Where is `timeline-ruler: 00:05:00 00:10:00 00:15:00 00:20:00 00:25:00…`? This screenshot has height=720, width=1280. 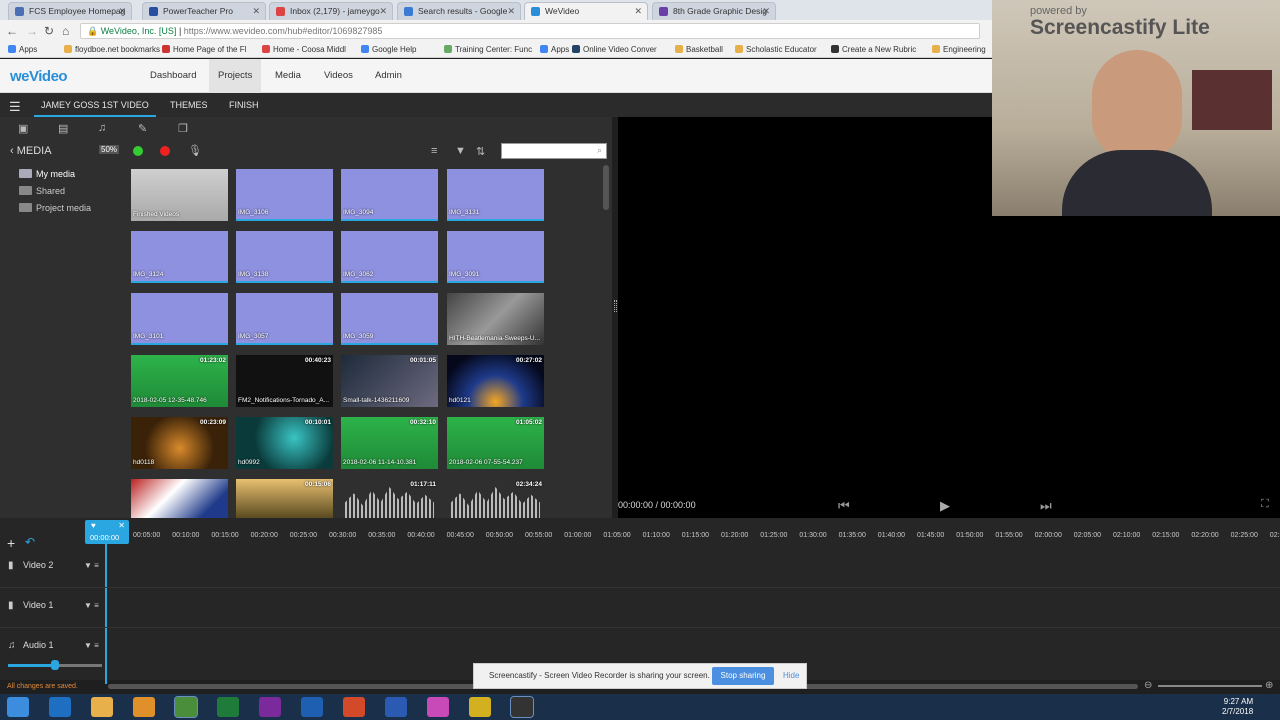
timeline-ruler: 00:05:00 00:10:00 00:15:00 00:20:00 00:25:00… is located at coordinates (705, 538).